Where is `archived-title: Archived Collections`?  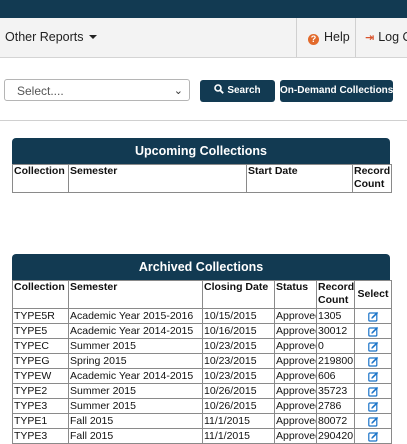 archived-title: Archived Collections is located at coordinates (201, 267).